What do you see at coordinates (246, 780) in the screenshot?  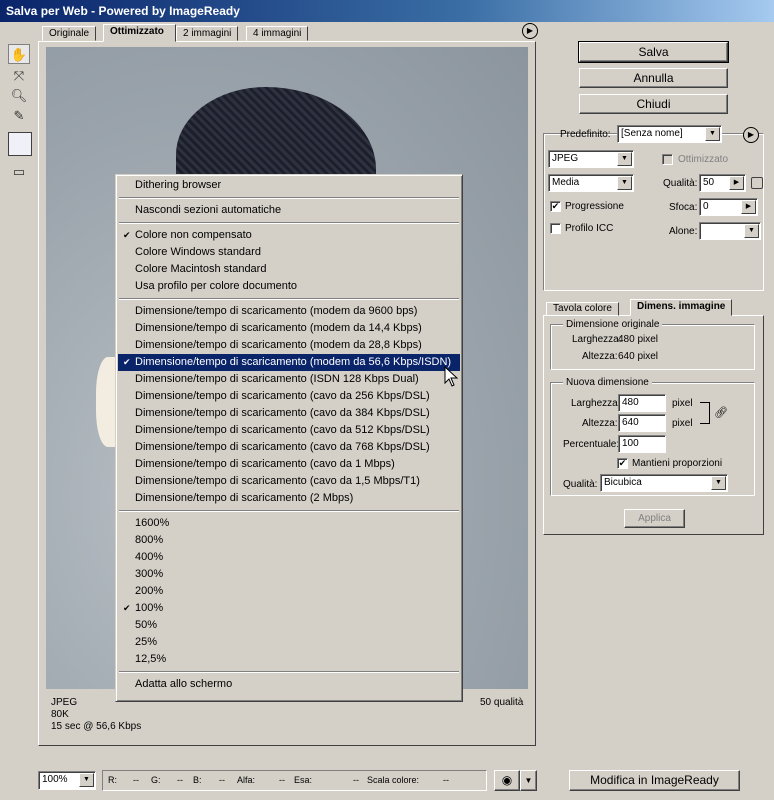 I see `alpha-label: Alfa:` at bounding box center [246, 780].